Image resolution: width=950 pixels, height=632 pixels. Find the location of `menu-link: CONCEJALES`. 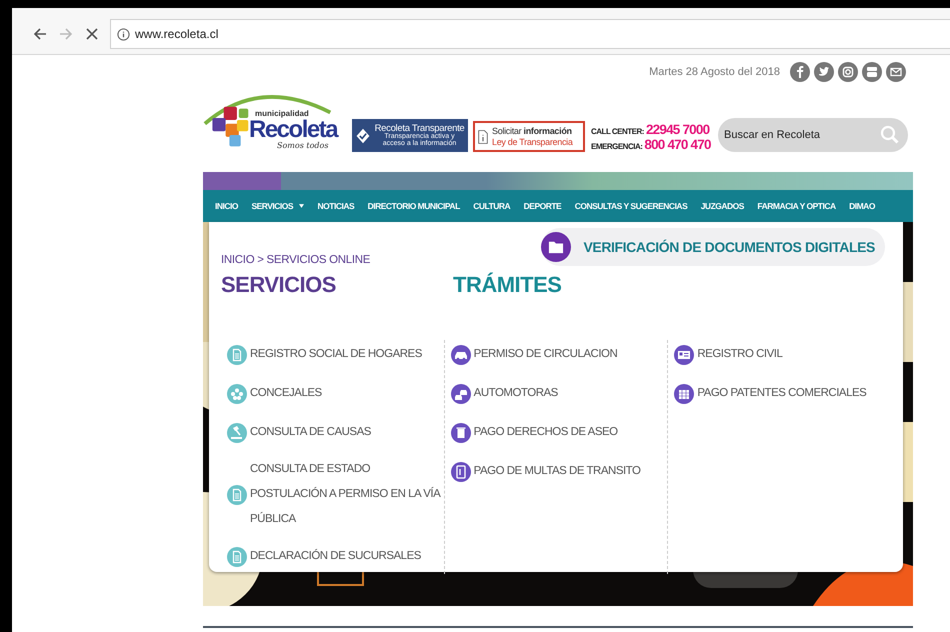

menu-link: CONCEJALES is located at coordinates (335, 393).